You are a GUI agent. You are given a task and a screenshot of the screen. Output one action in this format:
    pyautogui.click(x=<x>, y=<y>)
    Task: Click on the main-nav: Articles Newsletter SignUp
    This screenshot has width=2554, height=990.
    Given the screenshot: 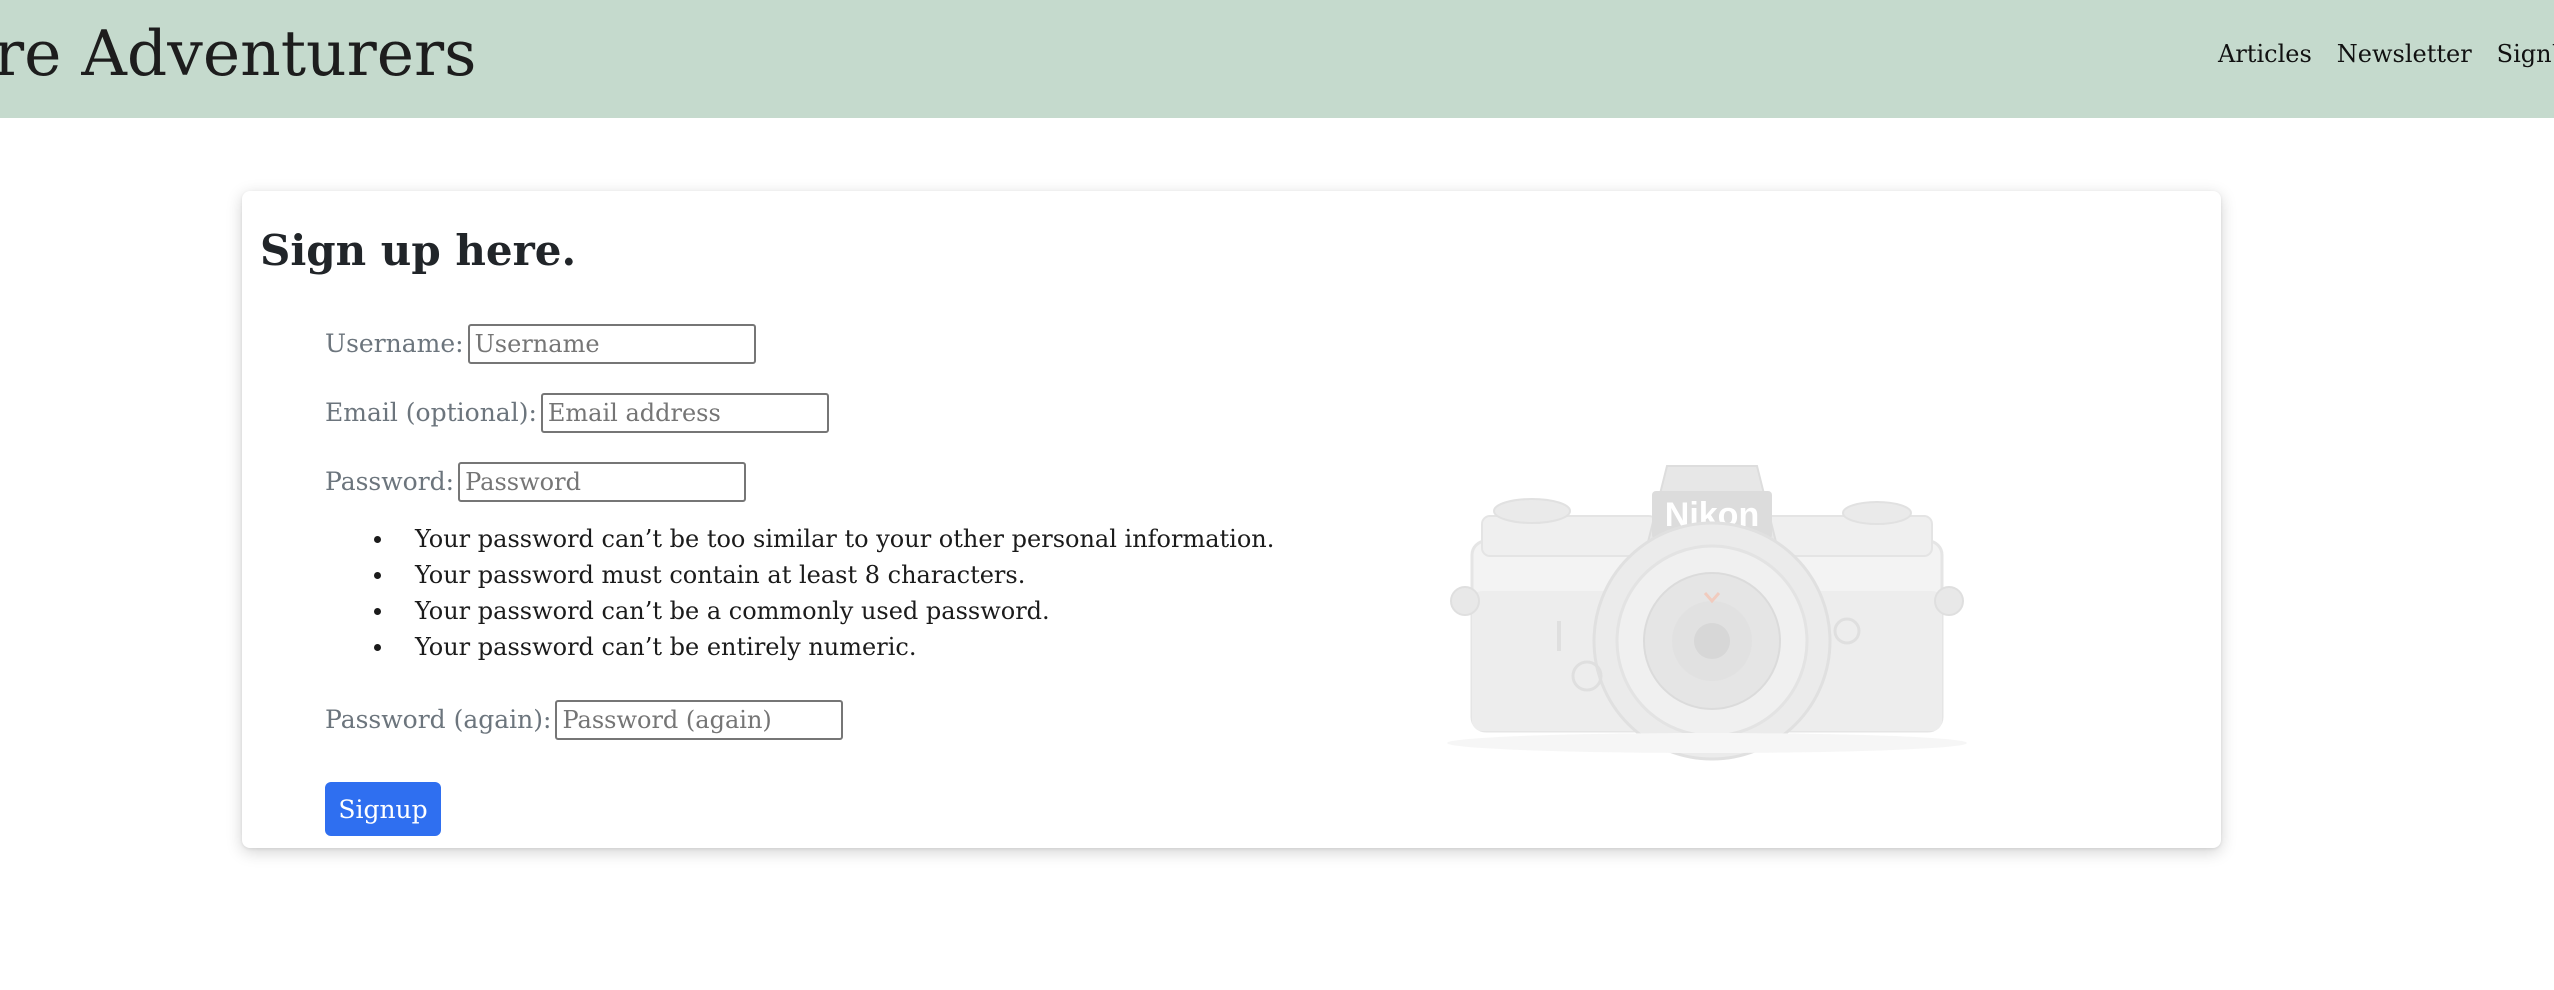 What is the action you would take?
    pyautogui.click(x=2386, y=54)
    